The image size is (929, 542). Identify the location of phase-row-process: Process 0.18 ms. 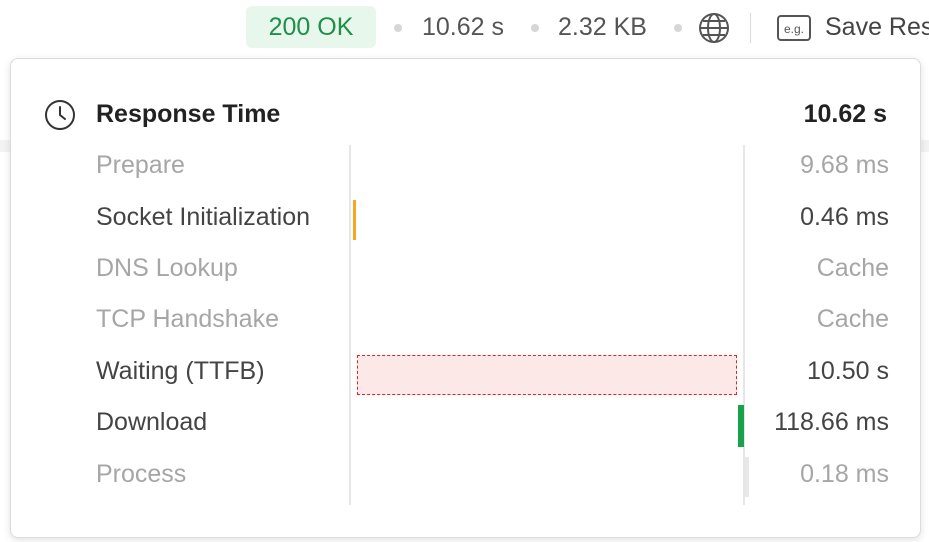
(466, 475).